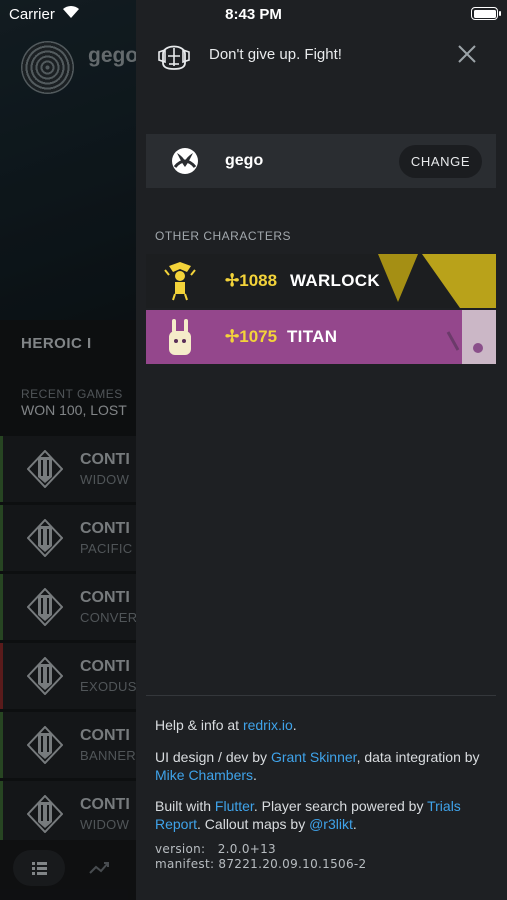  What do you see at coordinates (180, 337) in the screenshot?
I see `titan-icon` at bounding box center [180, 337].